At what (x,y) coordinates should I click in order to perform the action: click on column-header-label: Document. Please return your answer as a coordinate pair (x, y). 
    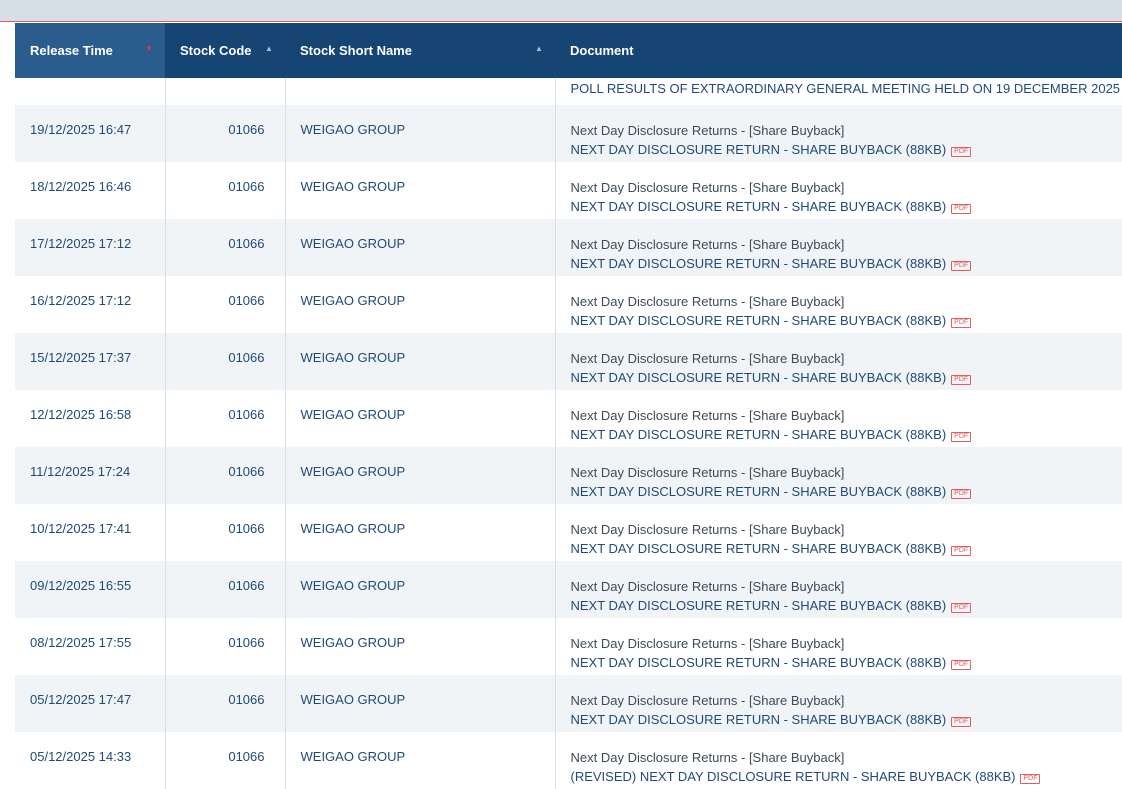
    Looking at the image, I should click on (602, 50).